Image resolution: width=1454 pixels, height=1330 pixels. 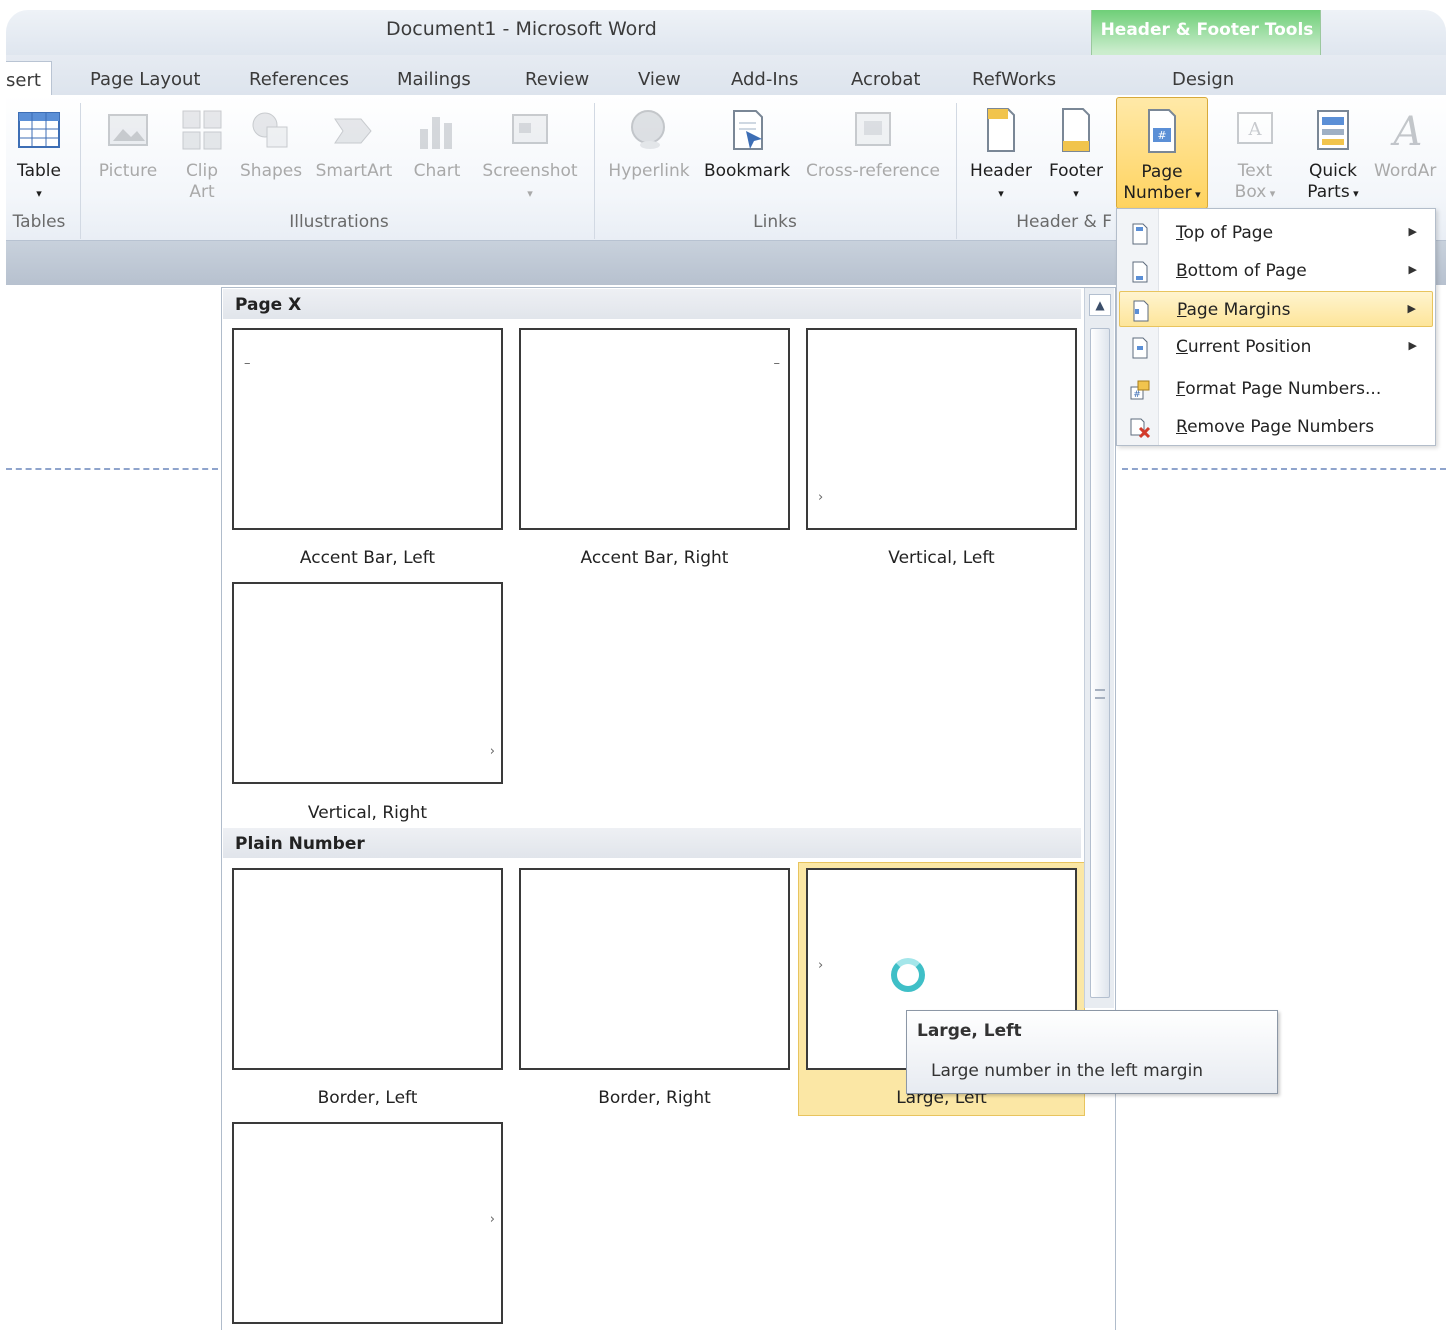 I want to click on table-icon, so click(x=39, y=130).